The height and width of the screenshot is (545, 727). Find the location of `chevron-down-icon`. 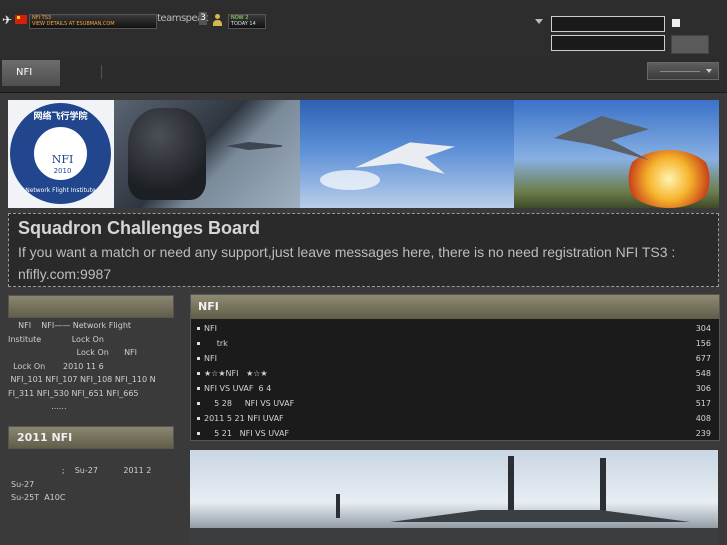

chevron-down-icon is located at coordinates (709, 71).